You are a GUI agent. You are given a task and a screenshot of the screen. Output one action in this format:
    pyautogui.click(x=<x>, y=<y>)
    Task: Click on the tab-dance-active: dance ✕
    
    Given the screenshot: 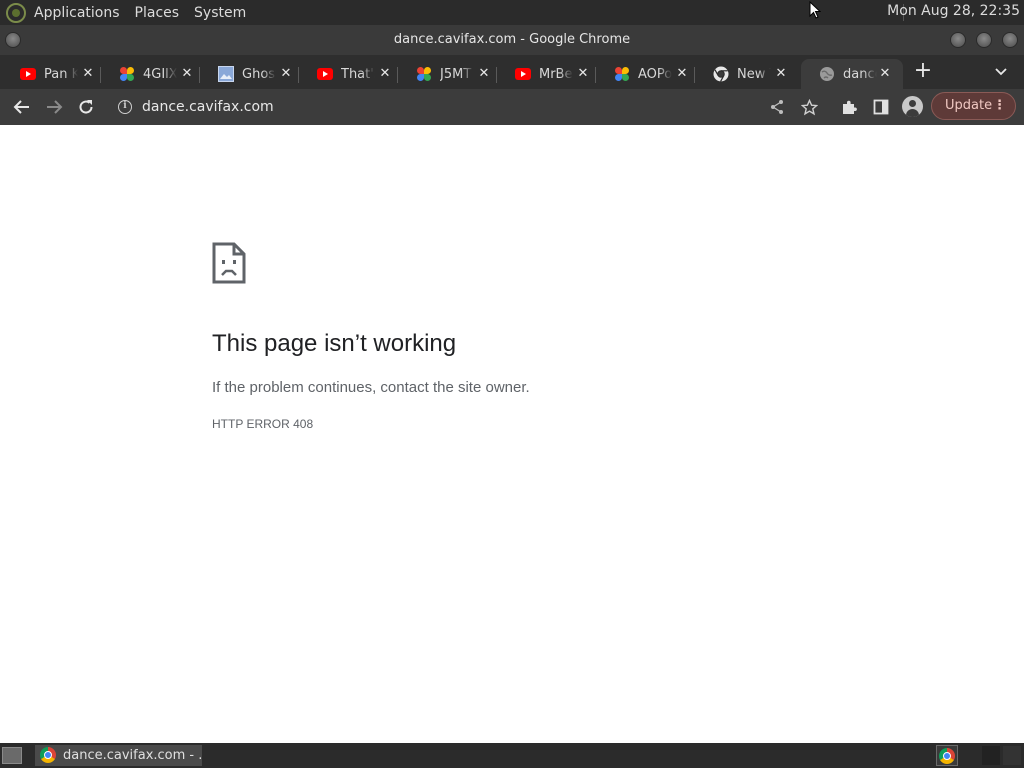 What is the action you would take?
    pyautogui.click(x=852, y=74)
    